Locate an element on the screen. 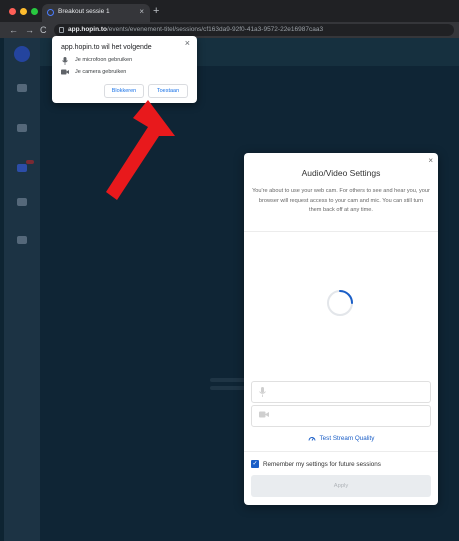 This screenshot has width=459, height=541. remember-checkbox: ✓ is located at coordinates (255, 464).